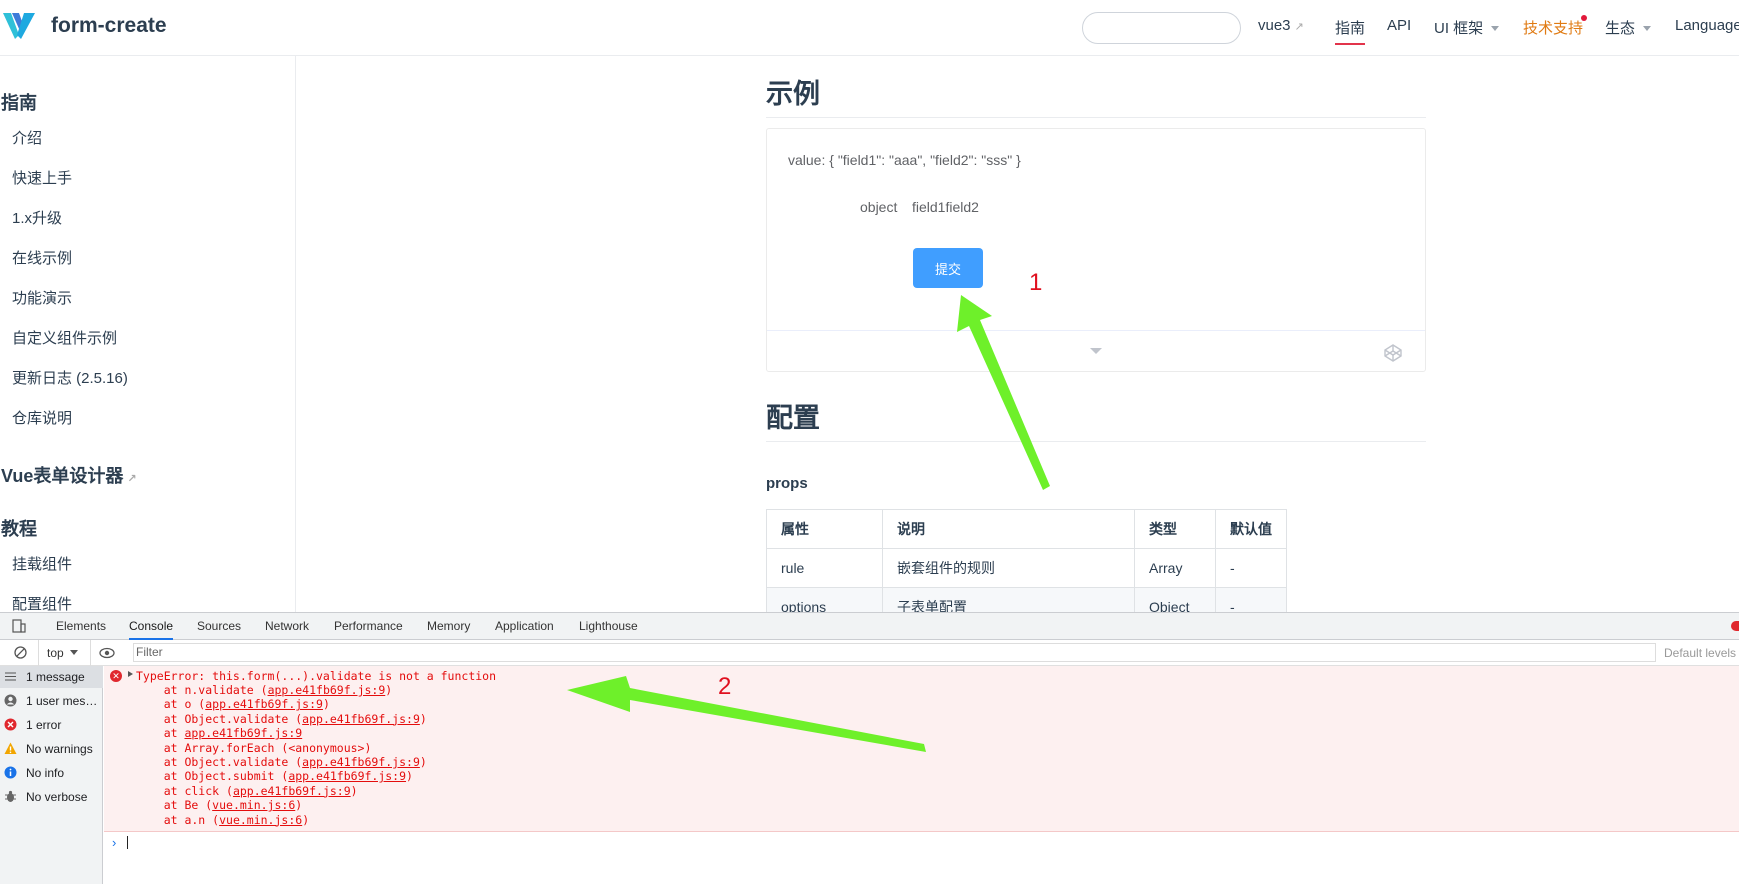 This screenshot has height=884, width=1739. I want to click on submit-button: 提交, so click(948, 268).